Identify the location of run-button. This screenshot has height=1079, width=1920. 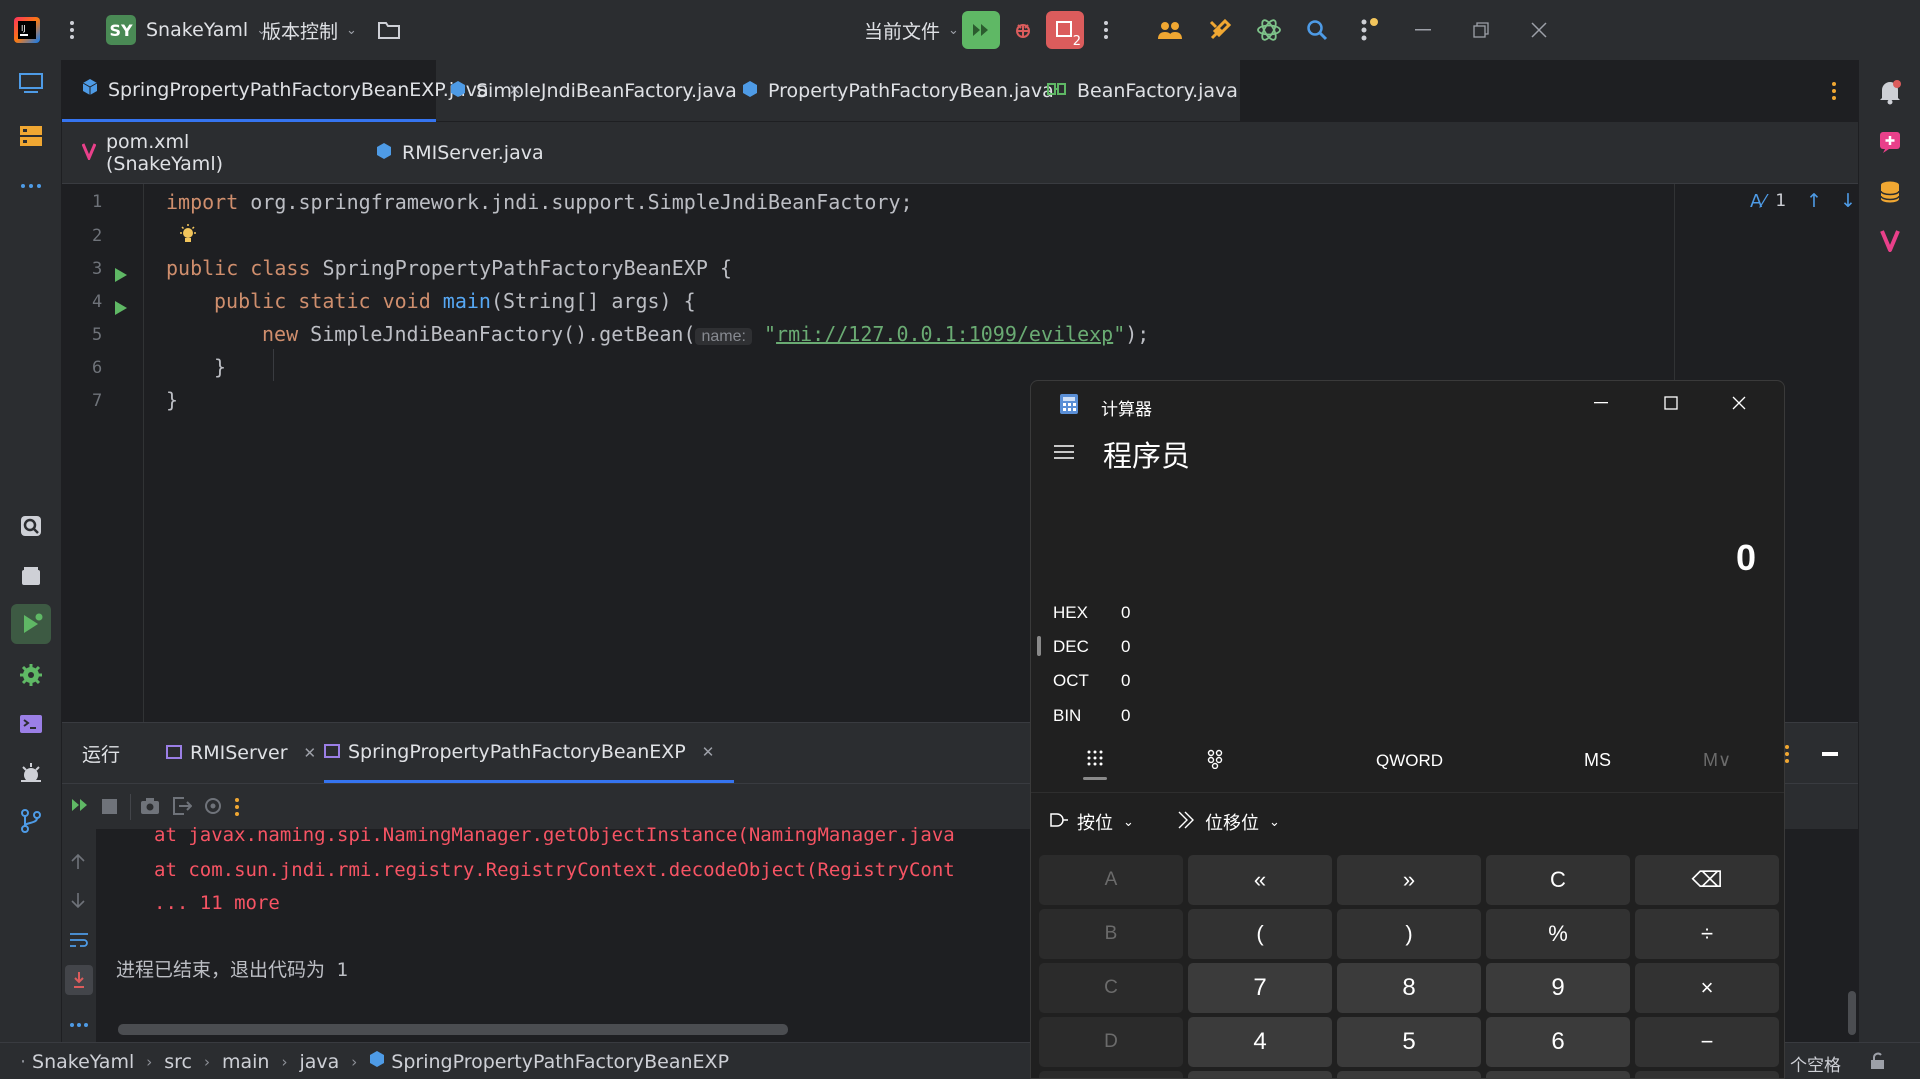
(981, 30).